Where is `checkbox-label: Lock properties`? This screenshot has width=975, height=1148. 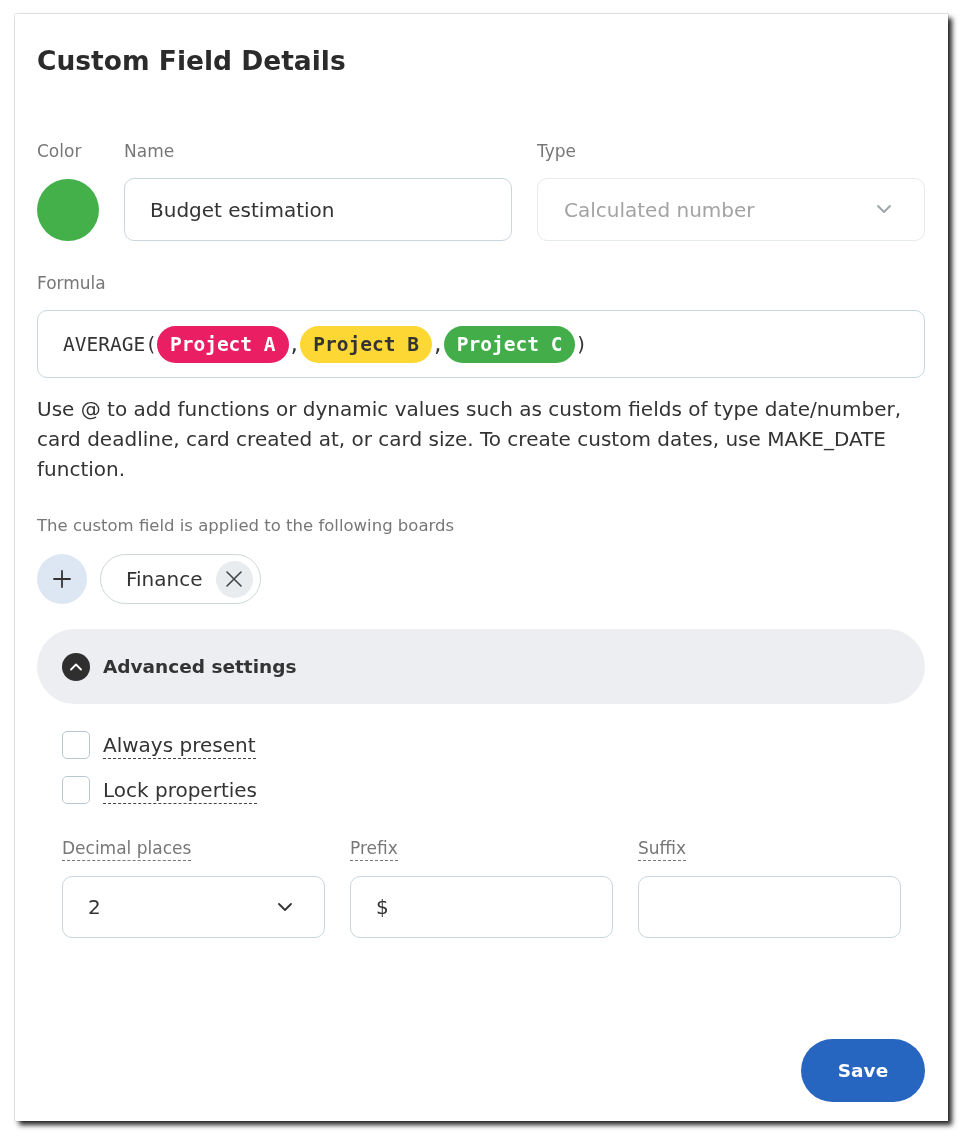
checkbox-label: Lock properties is located at coordinates (180, 790).